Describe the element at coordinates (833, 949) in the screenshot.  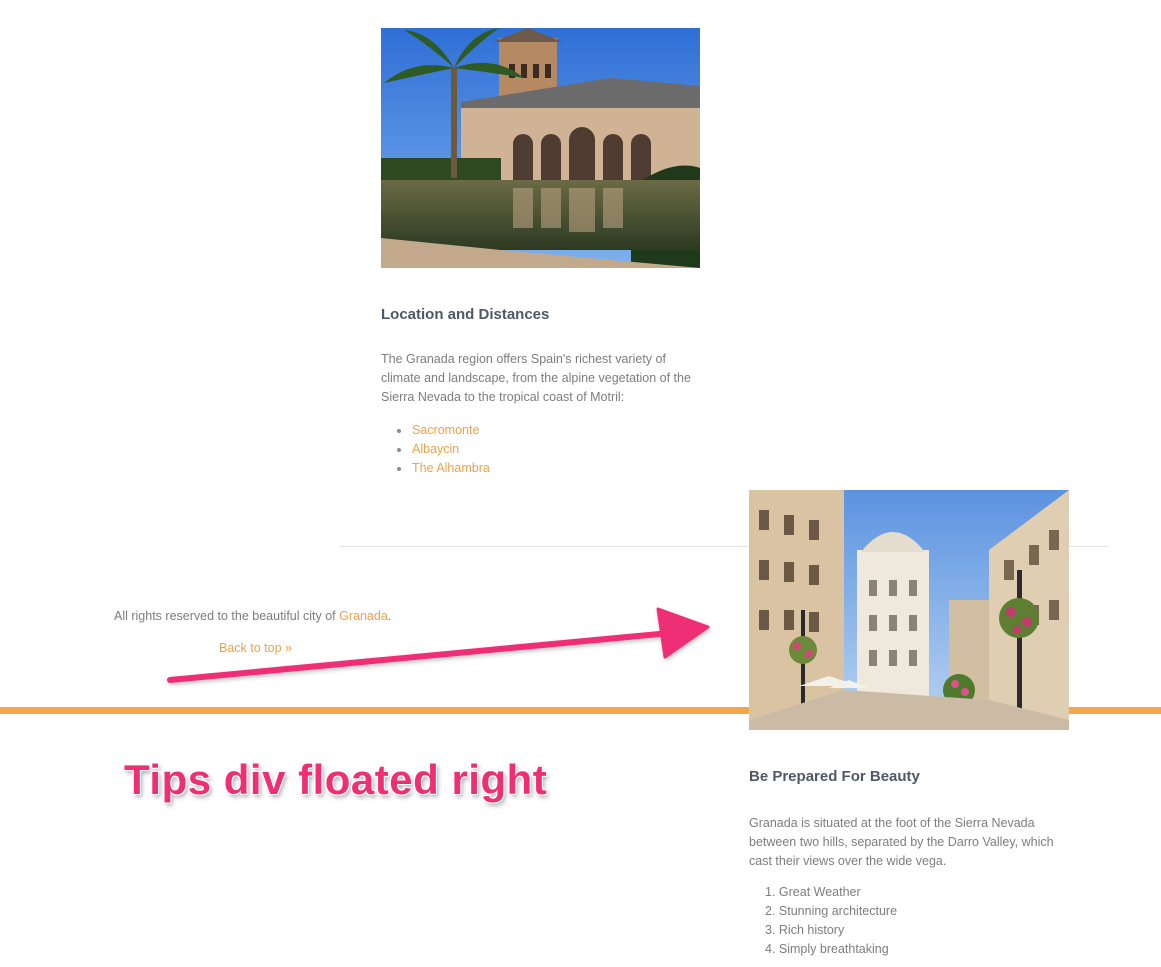
I see `tip-label: Simply breathtaking` at that location.